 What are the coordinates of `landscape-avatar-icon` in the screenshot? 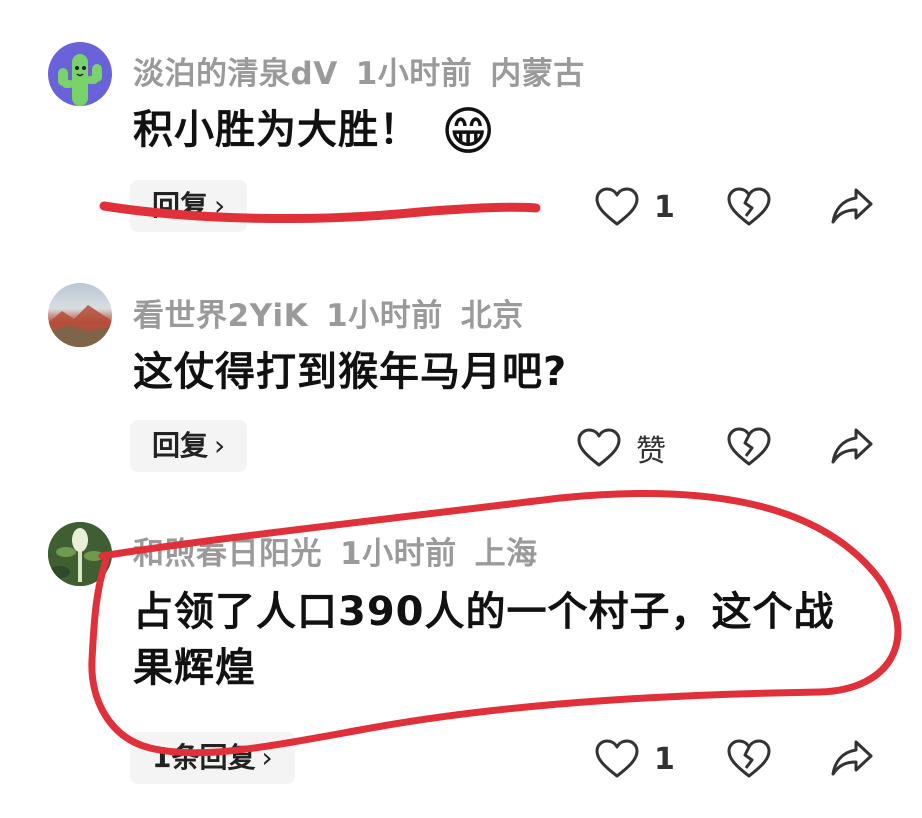 It's located at (80, 326).